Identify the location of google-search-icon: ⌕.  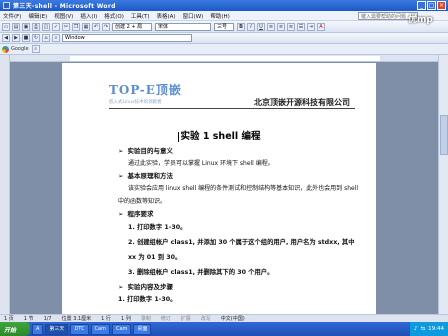
(35, 49).